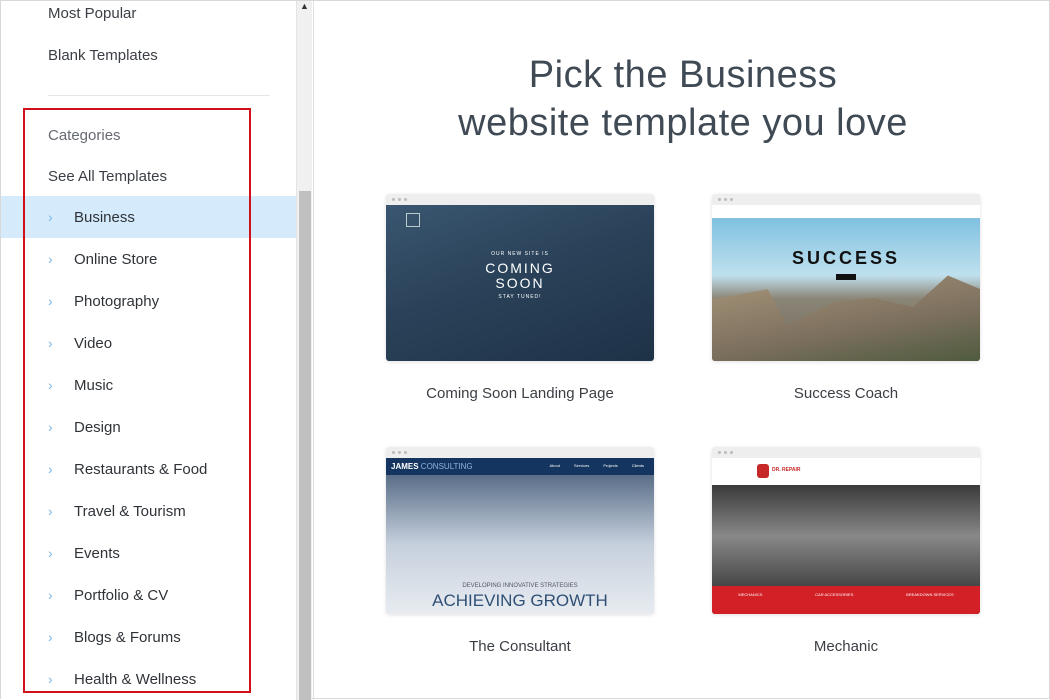  Describe the element at coordinates (763, 471) in the screenshot. I see `shield-logo-icon` at that location.